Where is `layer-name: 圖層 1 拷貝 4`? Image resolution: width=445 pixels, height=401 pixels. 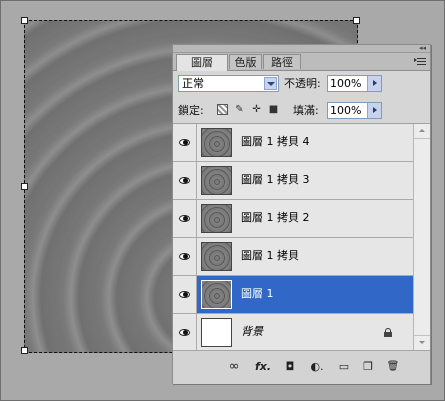
layer-name: 圖層 1 拷貝 4 is located at coordinates (275, 142).